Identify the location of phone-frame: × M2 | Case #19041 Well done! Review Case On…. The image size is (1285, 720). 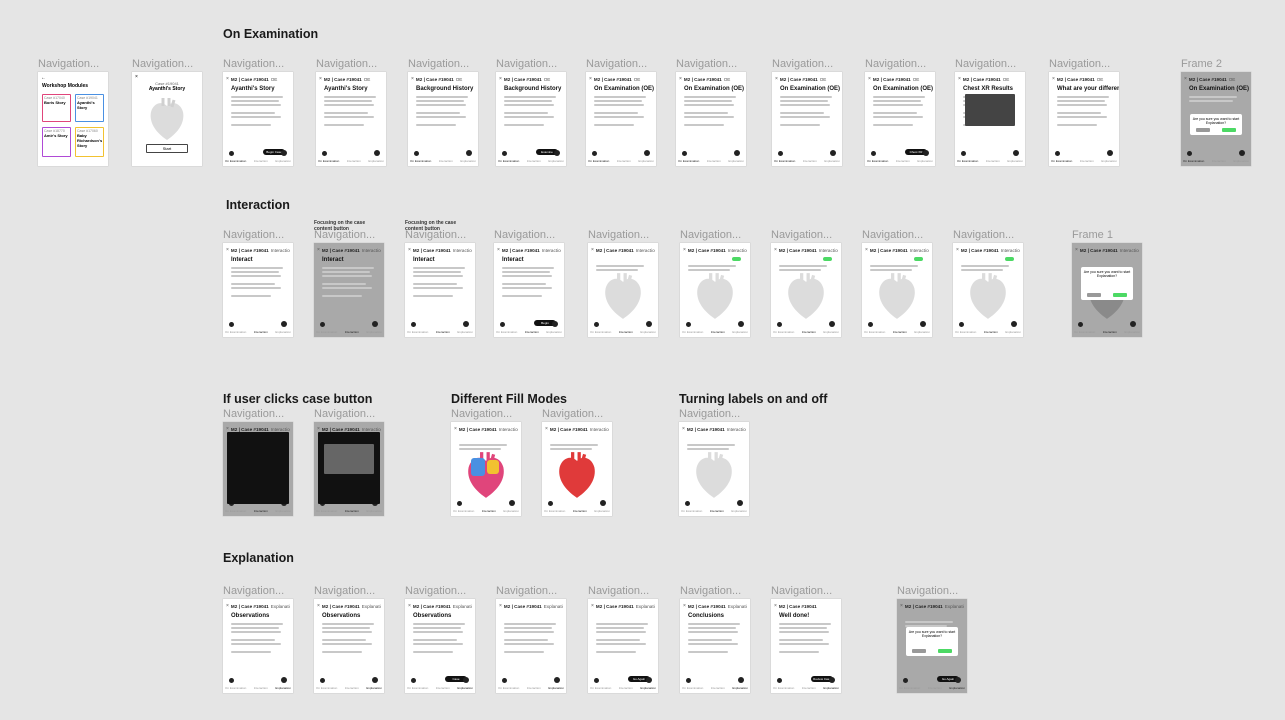
(806, 646).